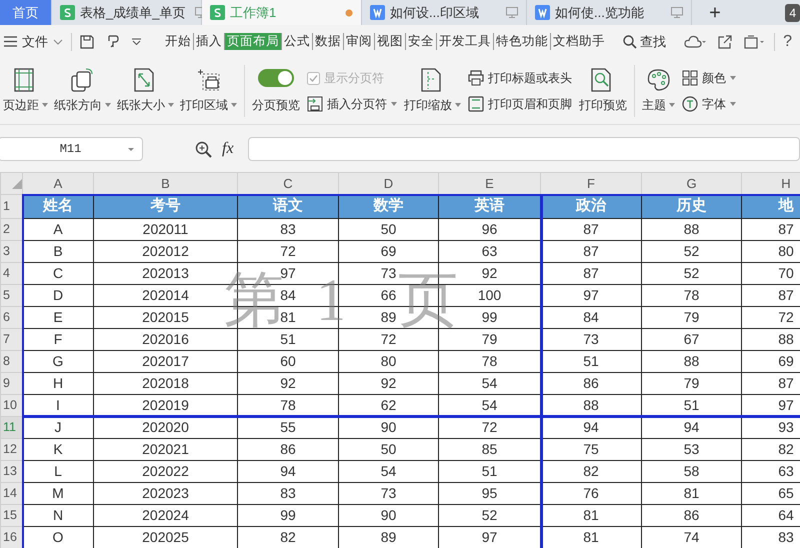  What do you see at coordinates (603, 91) in the screenshot?
I see `ribbon-button: 打印预览` at bounding box center [603, 91].